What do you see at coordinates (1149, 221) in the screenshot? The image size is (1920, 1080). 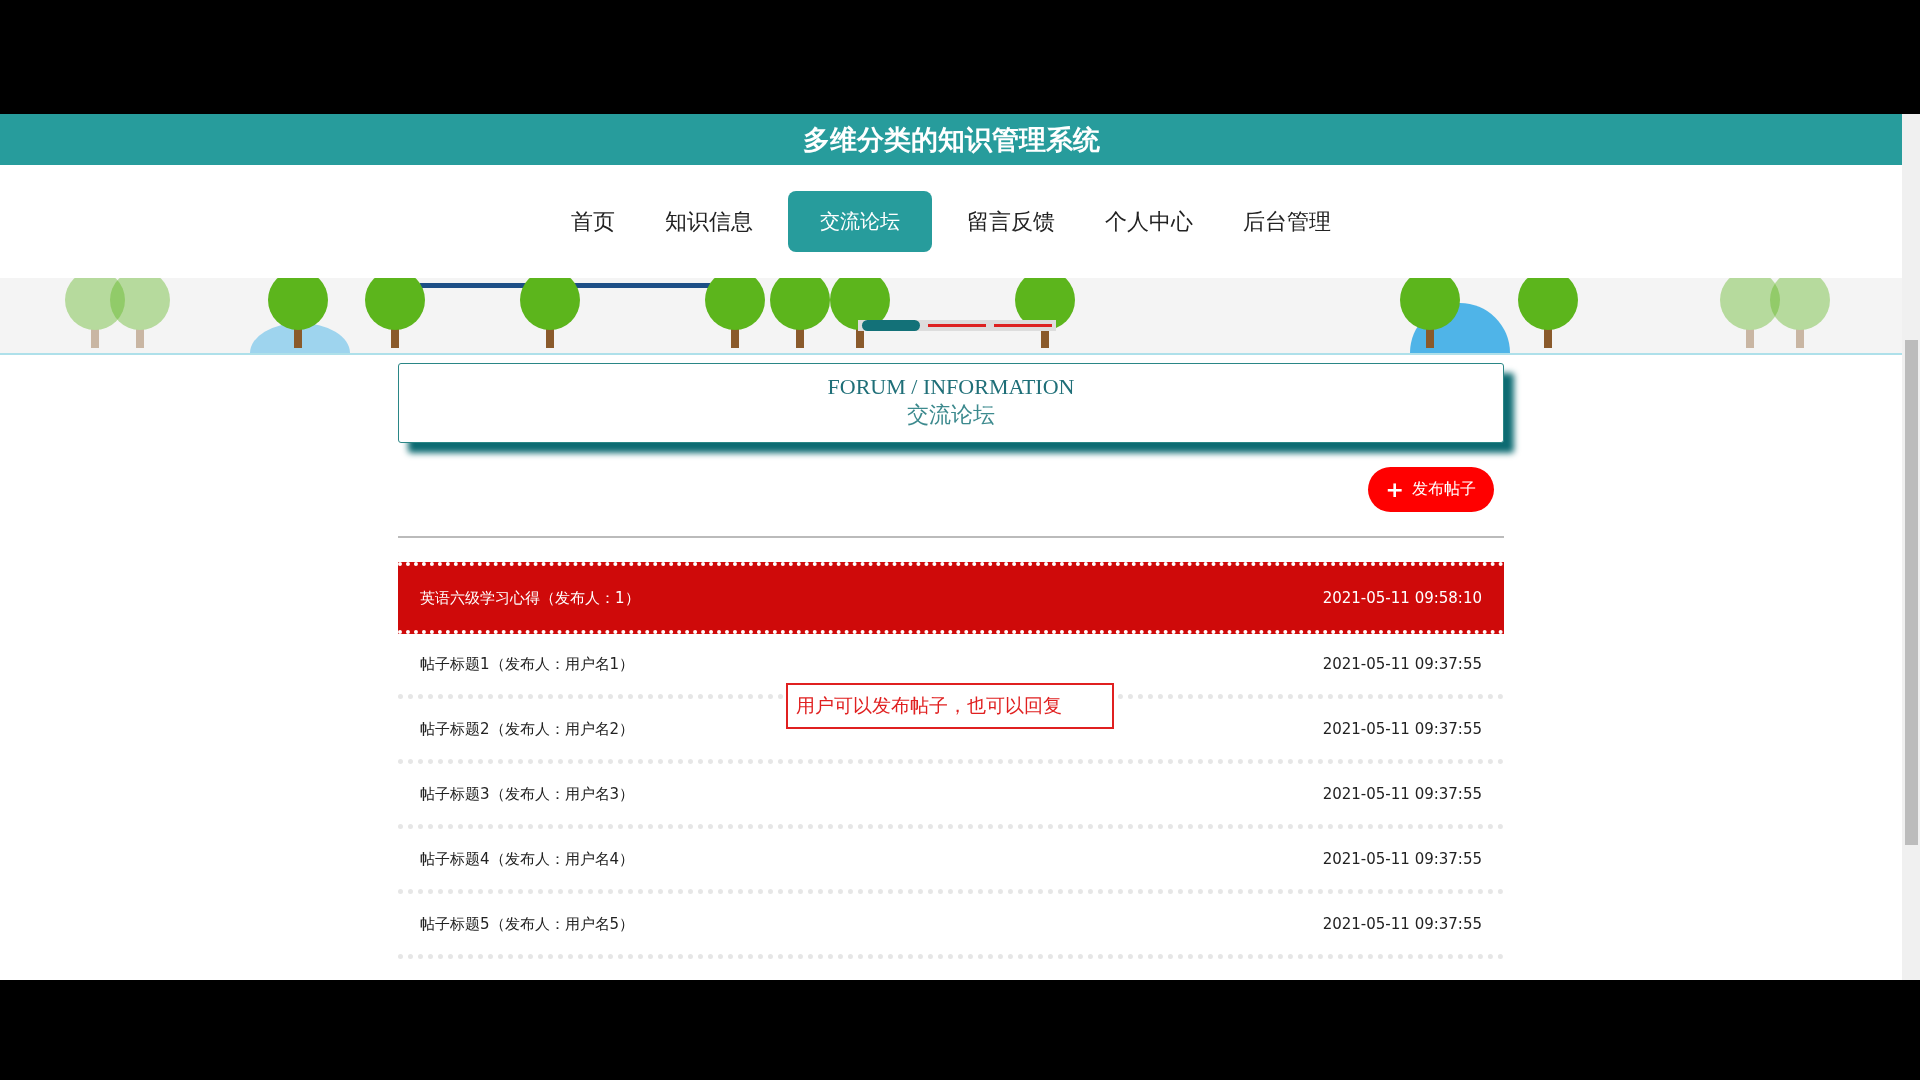 I see `nav-tab: 个人中心` at bounding box center [1149, 221].